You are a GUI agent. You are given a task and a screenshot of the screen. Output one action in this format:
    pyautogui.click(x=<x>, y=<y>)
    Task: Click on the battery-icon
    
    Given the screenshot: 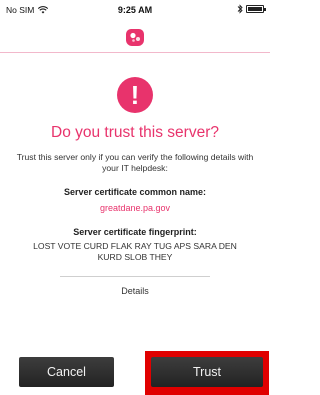 What is the action you would take?
    pyautogui.click(x=256, y=9)
    